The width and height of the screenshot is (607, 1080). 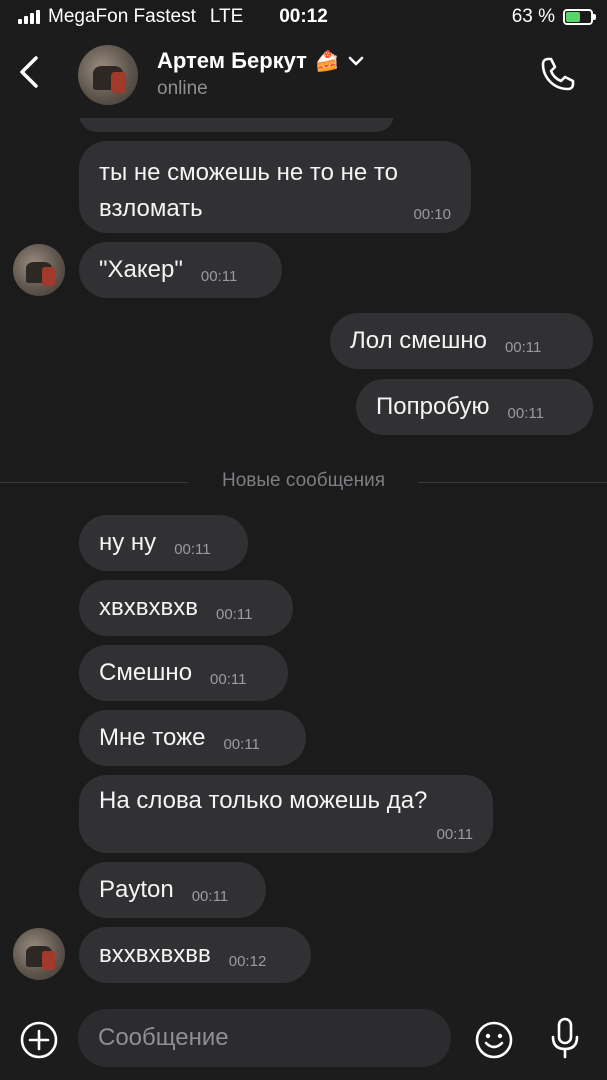 I want to click on battery-icon, so click(x=579, y=17).